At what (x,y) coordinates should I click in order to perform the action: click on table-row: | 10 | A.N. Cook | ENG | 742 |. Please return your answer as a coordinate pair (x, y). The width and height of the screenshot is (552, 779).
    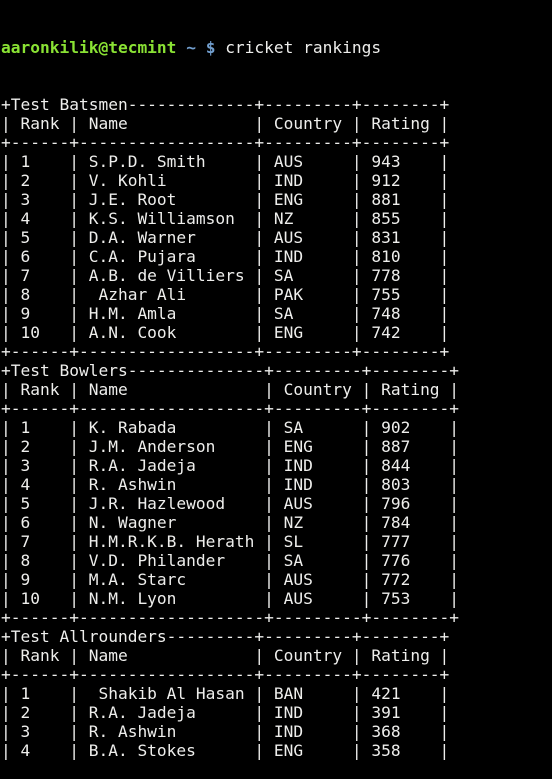
    Looking at the image, I should click on (225, 332).